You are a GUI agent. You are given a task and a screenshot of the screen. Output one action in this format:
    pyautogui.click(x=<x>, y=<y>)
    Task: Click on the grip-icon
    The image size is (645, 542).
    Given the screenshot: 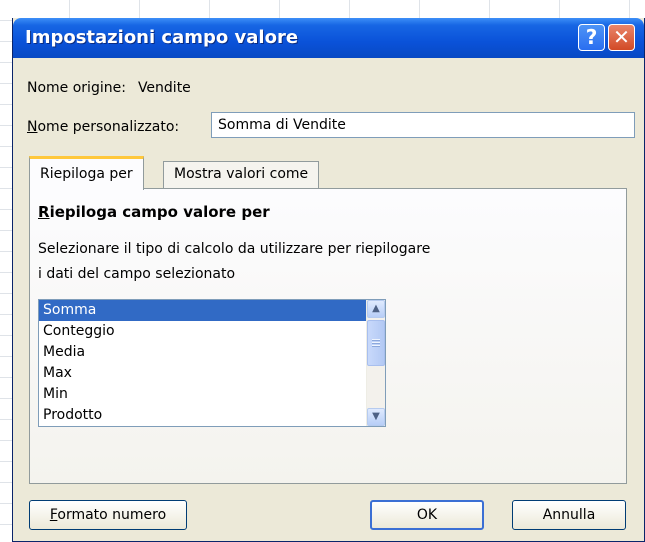 What is the action you would take?
    pyautogui.click(x=376, y=343)
    